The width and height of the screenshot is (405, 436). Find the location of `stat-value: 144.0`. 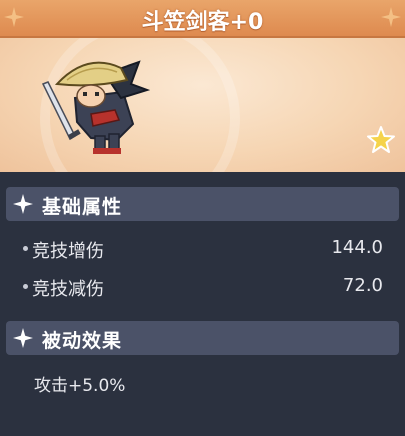

stat-value: 144.0 is located at coordinates (357, 247).